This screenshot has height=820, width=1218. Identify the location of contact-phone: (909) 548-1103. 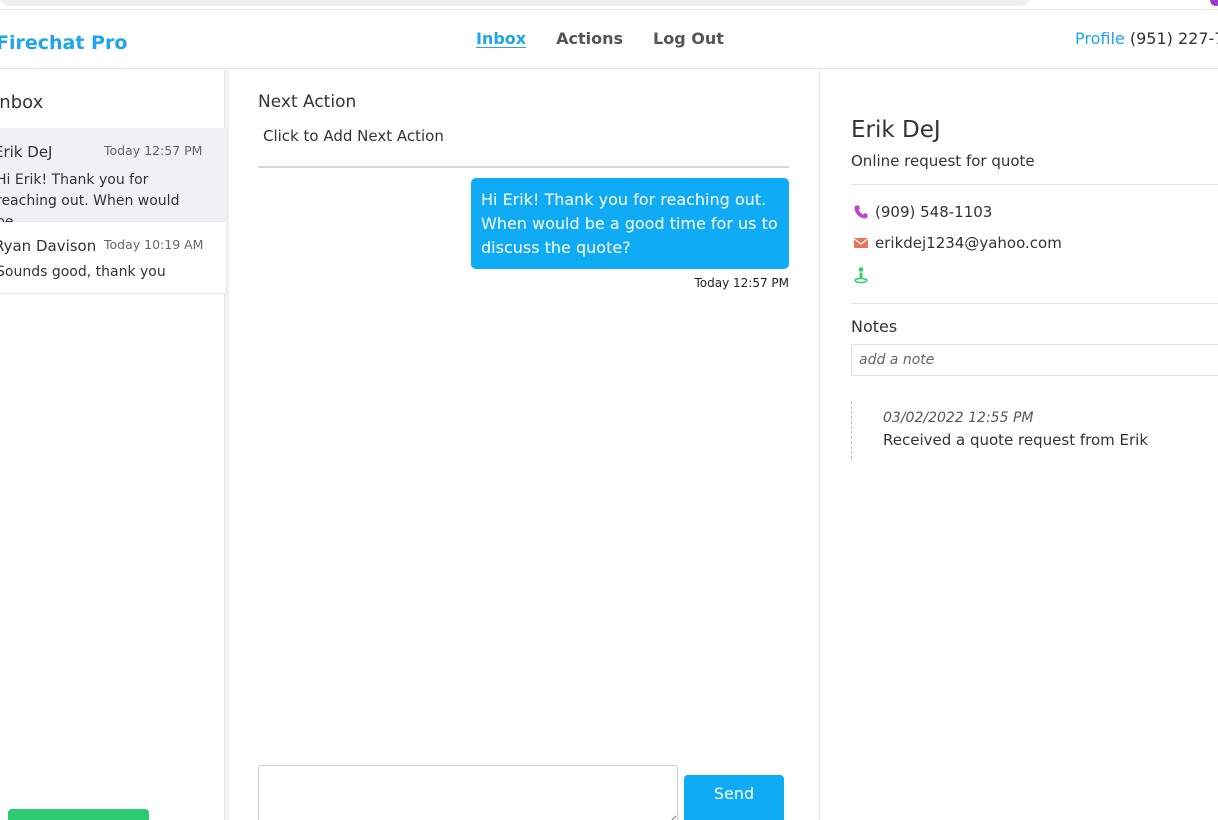
(934, 212).